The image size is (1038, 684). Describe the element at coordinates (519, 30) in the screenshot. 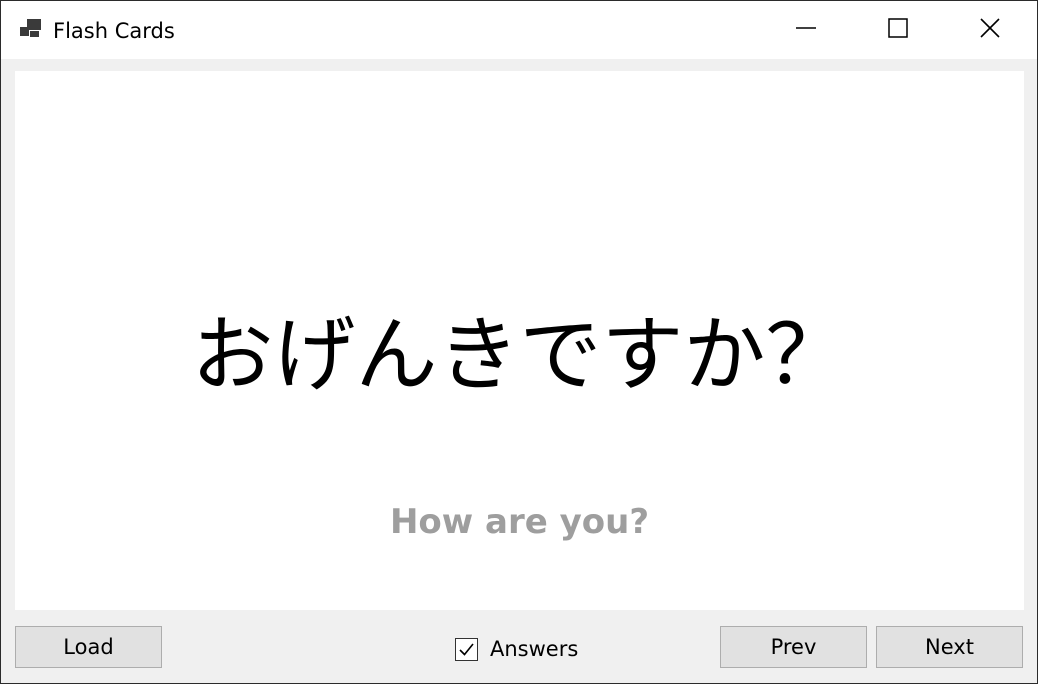

I see `title-bar: Flash Cards` at that location.